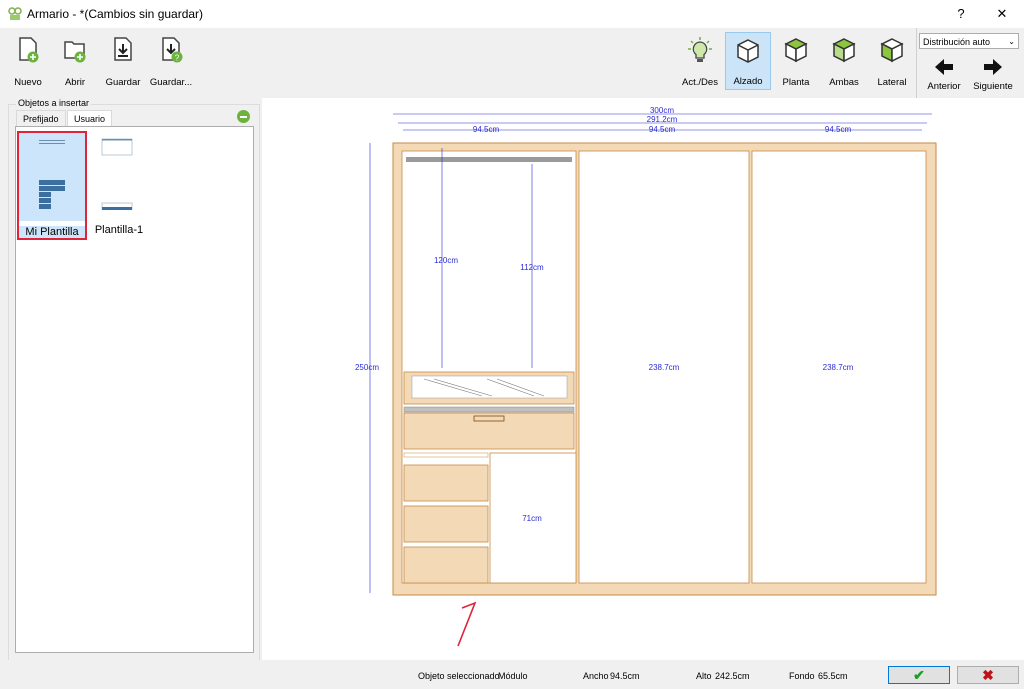 The height and width of the screenshot is (689, 1024). Describe the element at coordinates (993, 67) in the screenshot. I see `arrow-right-icon` at that location.